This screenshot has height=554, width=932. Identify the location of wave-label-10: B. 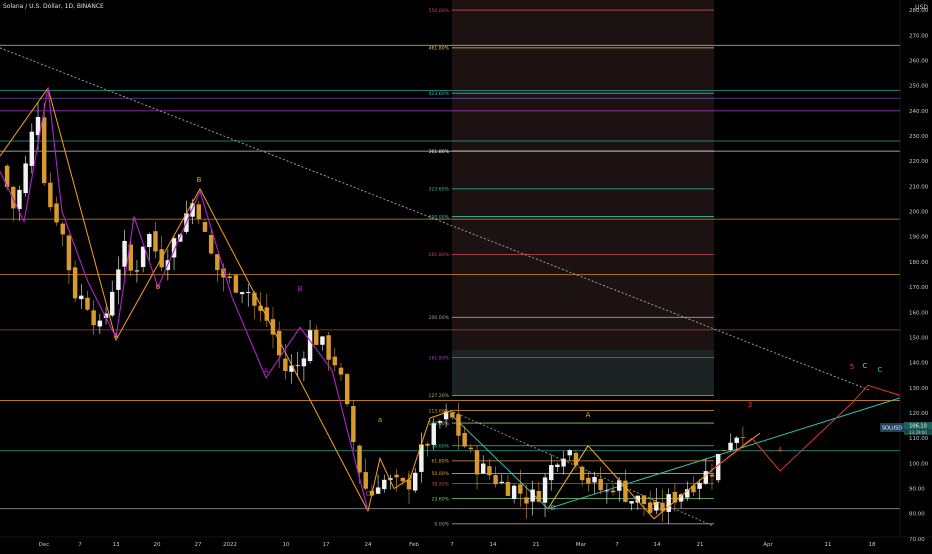
(553, 508).